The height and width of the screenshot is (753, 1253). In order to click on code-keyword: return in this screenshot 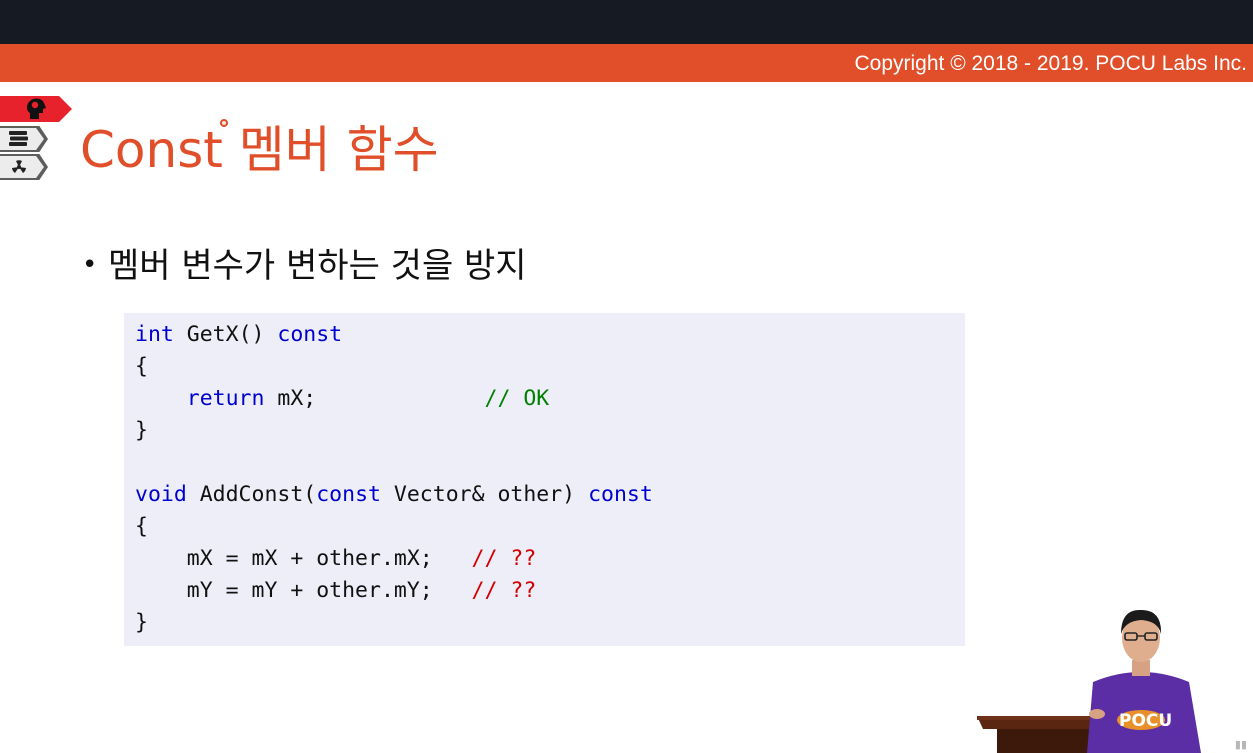, I will do `click(225, 398)`.